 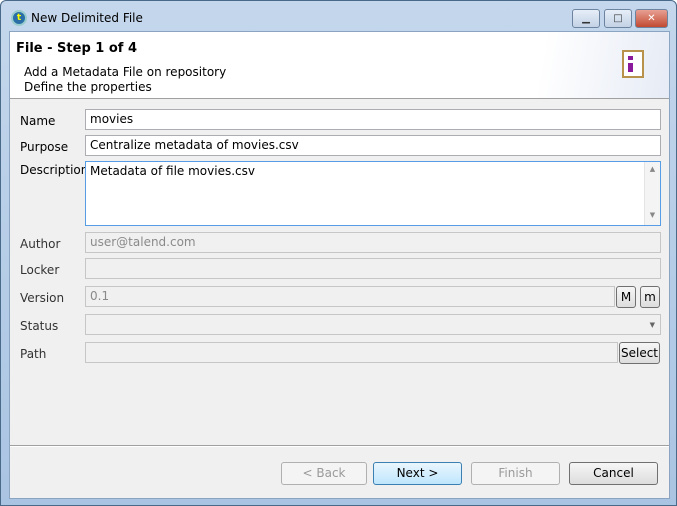 I want to click on author-label: Author, so click(x=40, y=244).